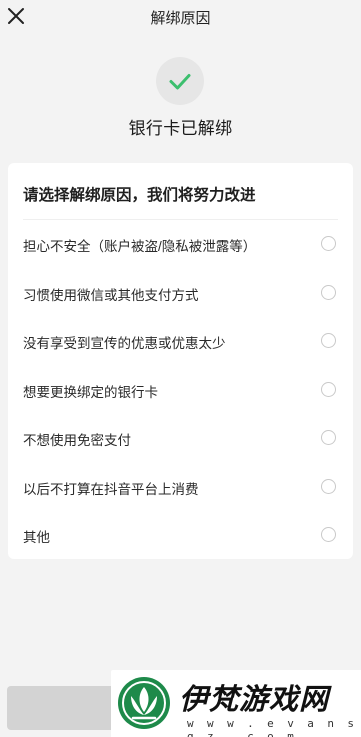 The image size is (361, 737). I want to click on unbind-success-text: 银行卡已解绑, so click(180, 128).